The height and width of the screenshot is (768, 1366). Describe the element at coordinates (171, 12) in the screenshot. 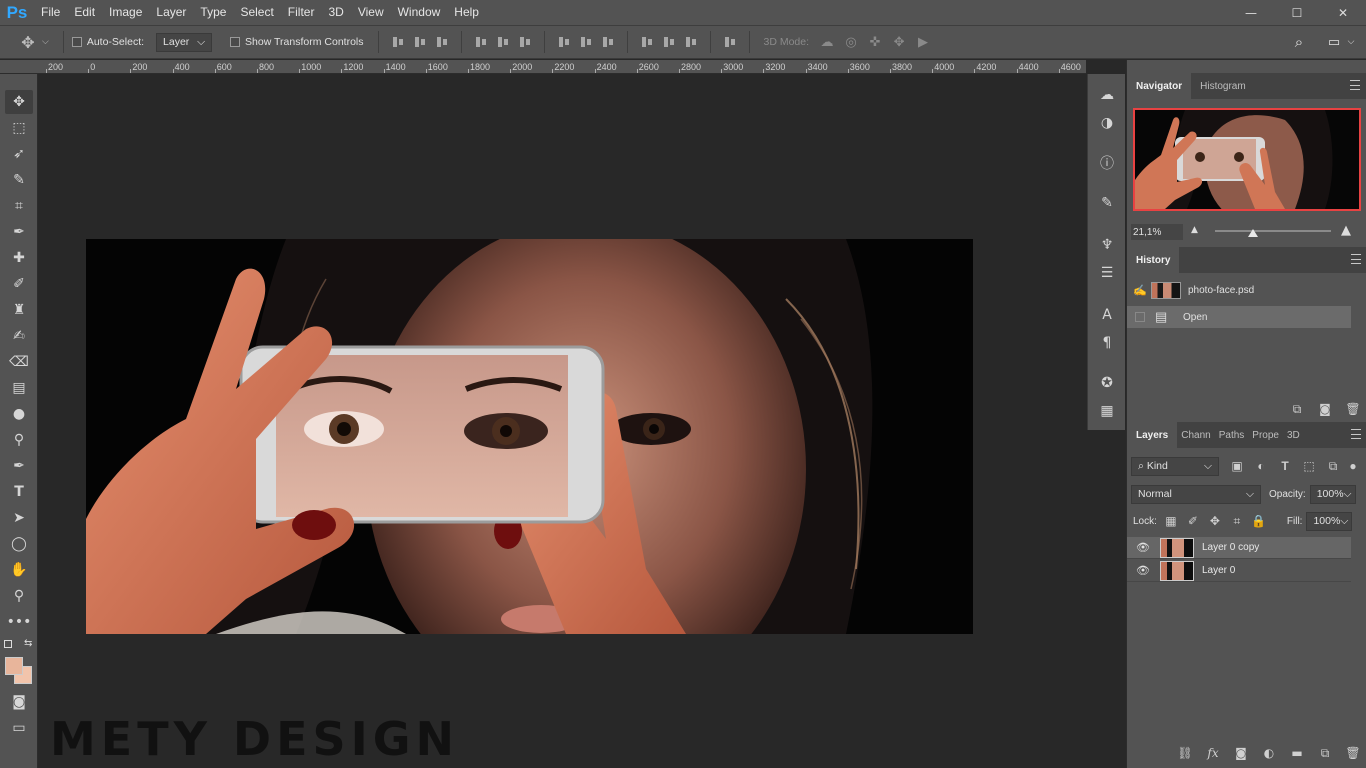

I see `menu-layer: Layer` at that location.